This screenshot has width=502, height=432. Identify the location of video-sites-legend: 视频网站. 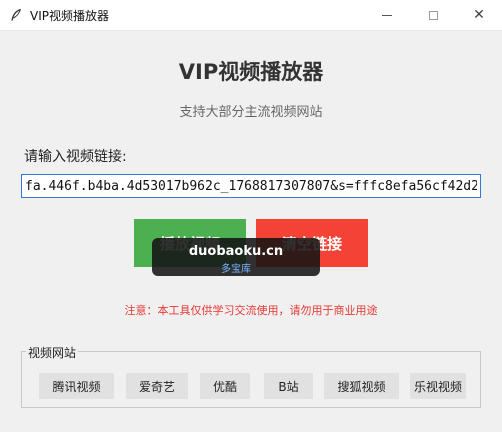
(52, 352).